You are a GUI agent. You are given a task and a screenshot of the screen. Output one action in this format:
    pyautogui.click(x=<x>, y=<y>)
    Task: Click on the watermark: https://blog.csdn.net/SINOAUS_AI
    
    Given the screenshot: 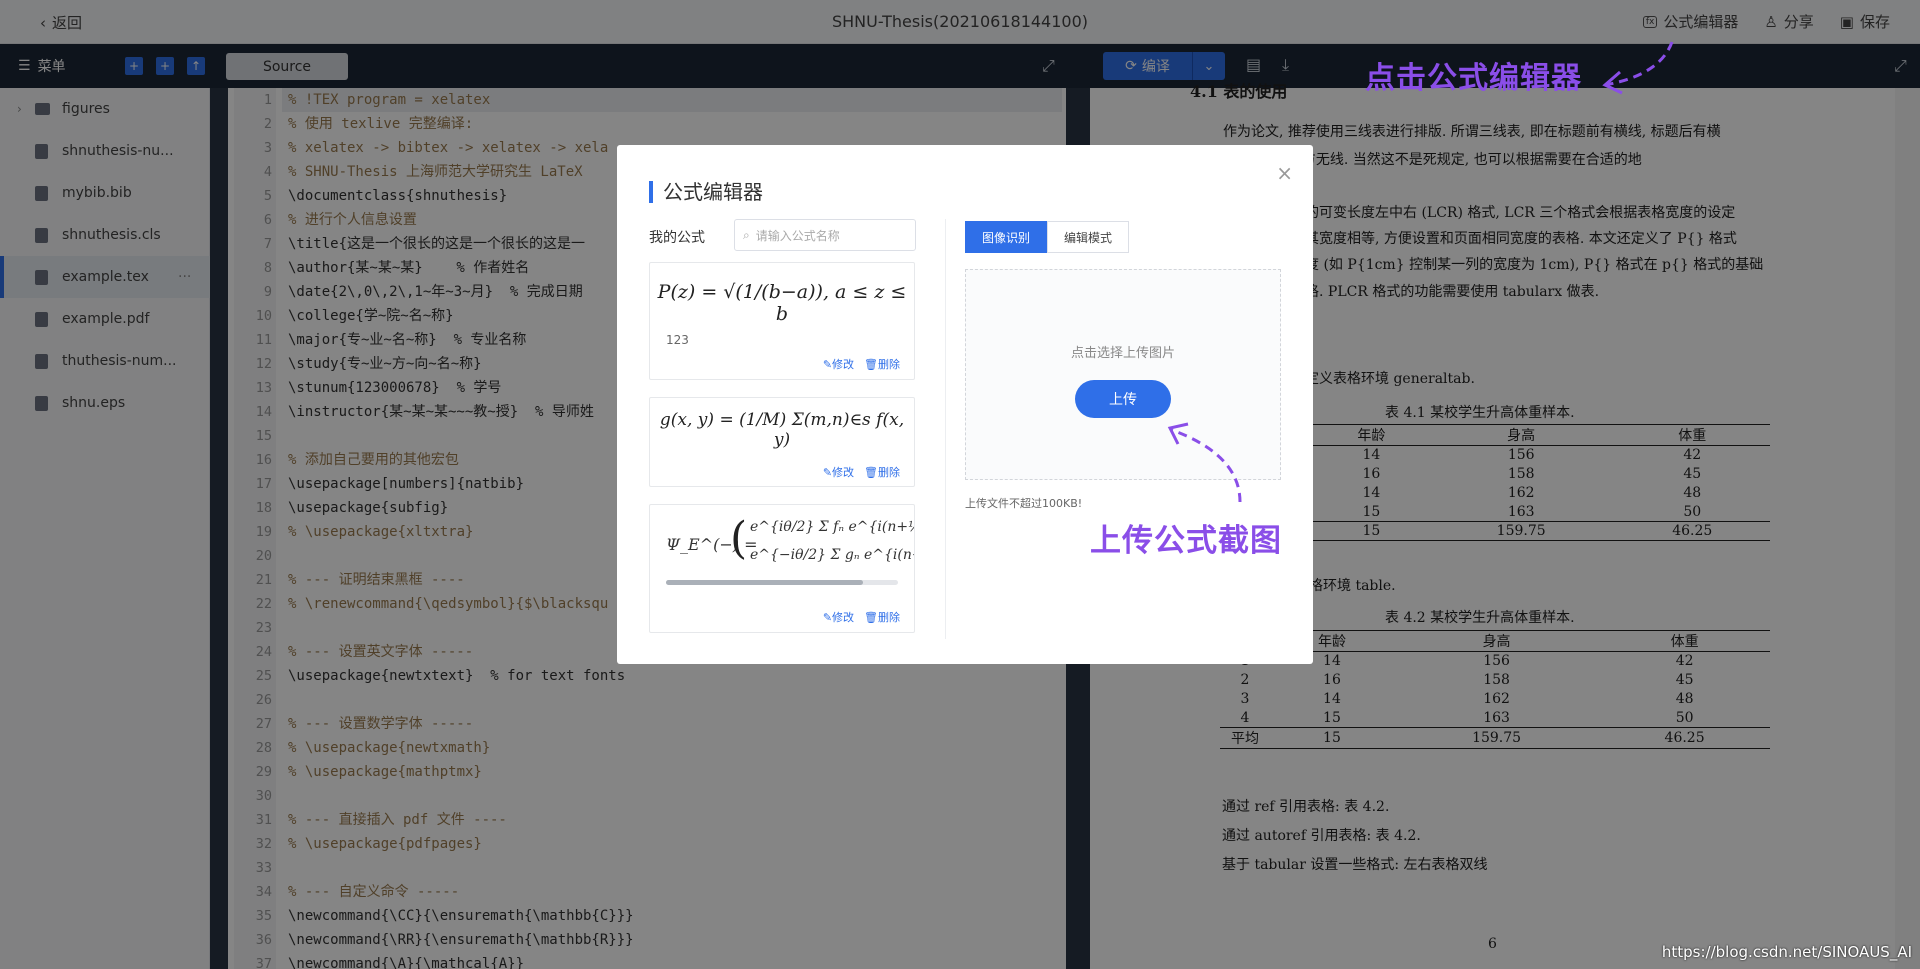 What is the action you would take?
    pyautogui.click(x=1786, y=952)
    